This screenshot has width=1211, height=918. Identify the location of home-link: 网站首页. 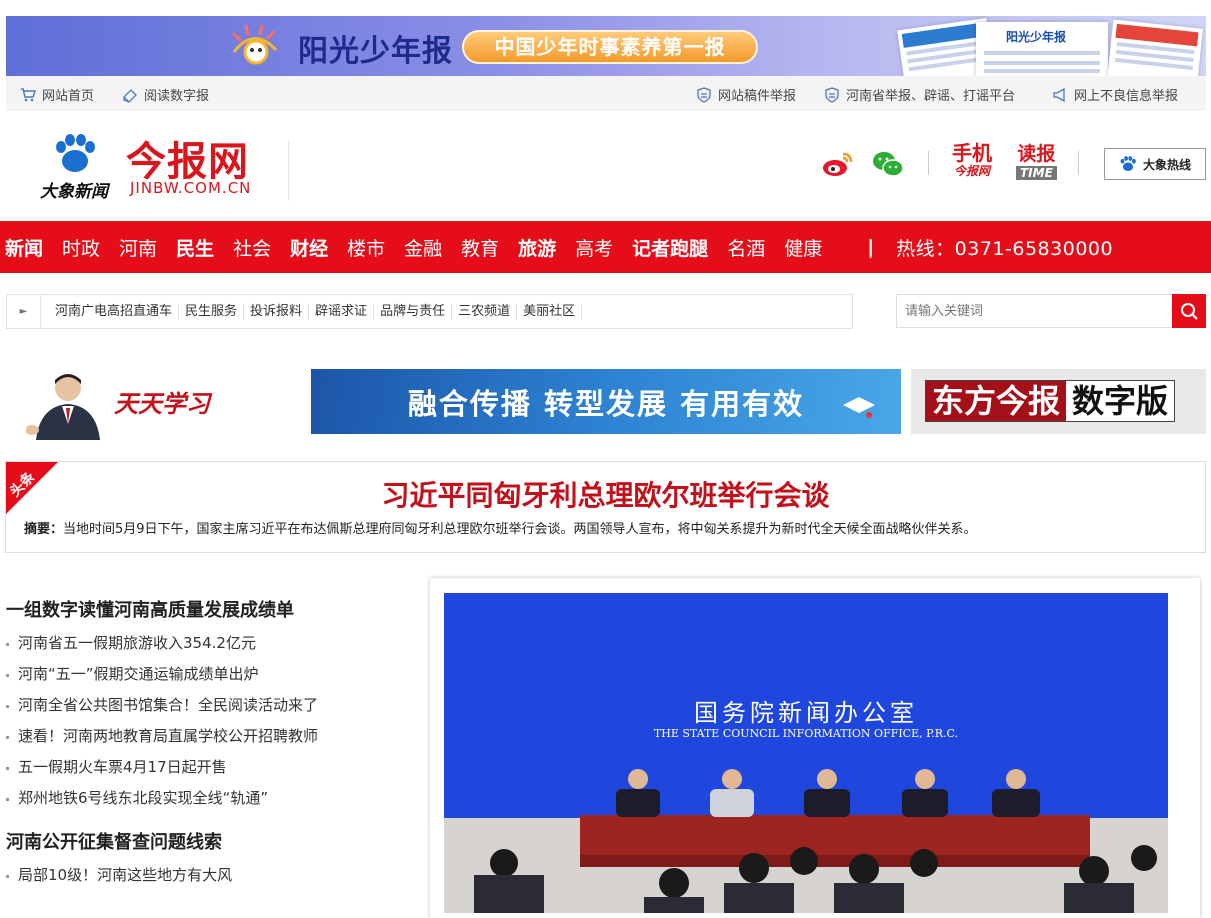
(57, 94).